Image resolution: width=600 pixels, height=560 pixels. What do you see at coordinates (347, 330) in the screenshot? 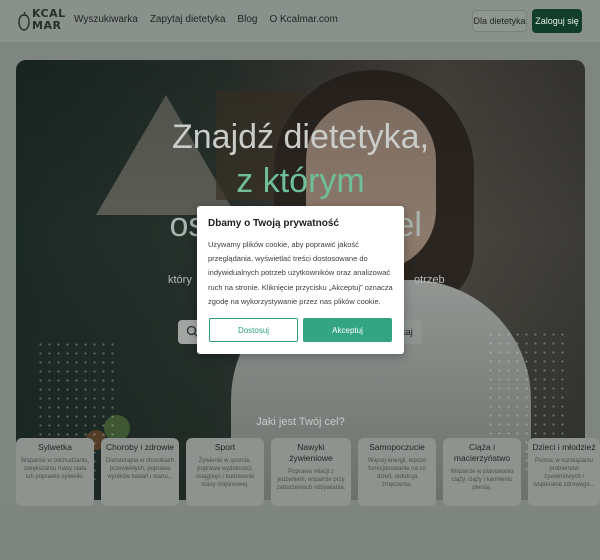
I see `accept-button: Akceptuj` at bounding box center [347, 330].